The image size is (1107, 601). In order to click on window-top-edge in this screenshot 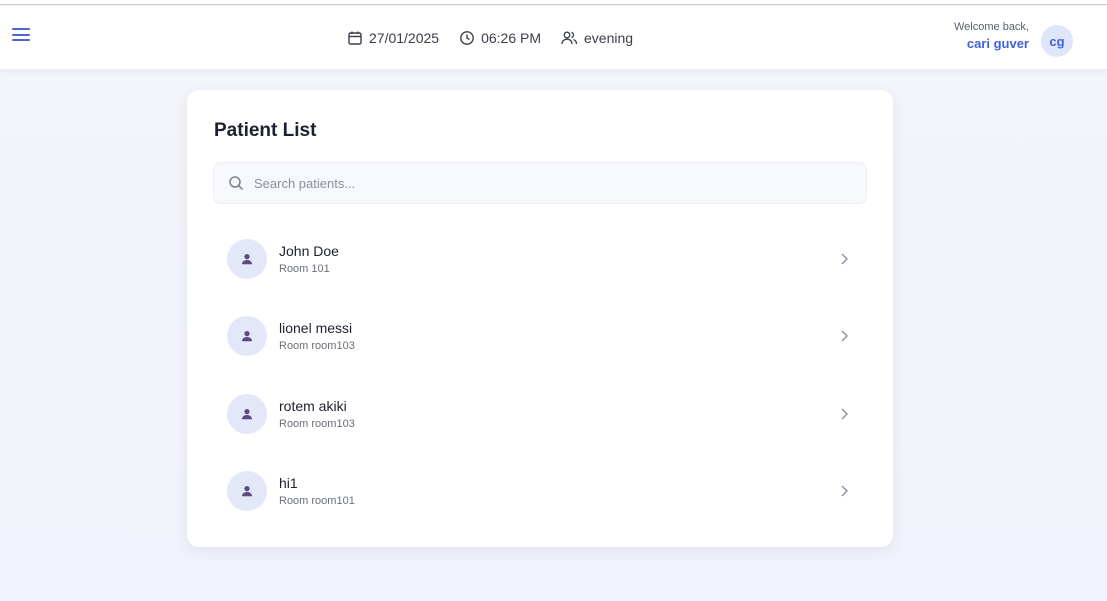, I will do `click(553, 2)`.